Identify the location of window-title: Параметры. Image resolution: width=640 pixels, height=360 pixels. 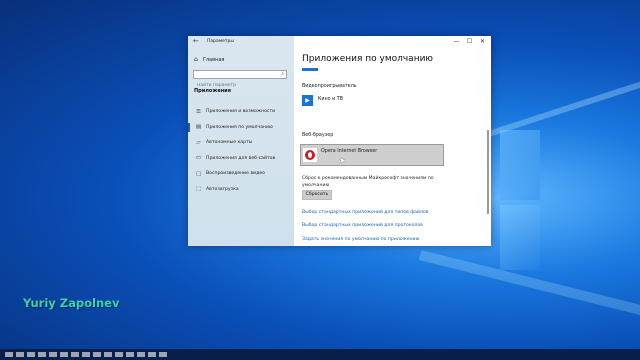
(220, 41).